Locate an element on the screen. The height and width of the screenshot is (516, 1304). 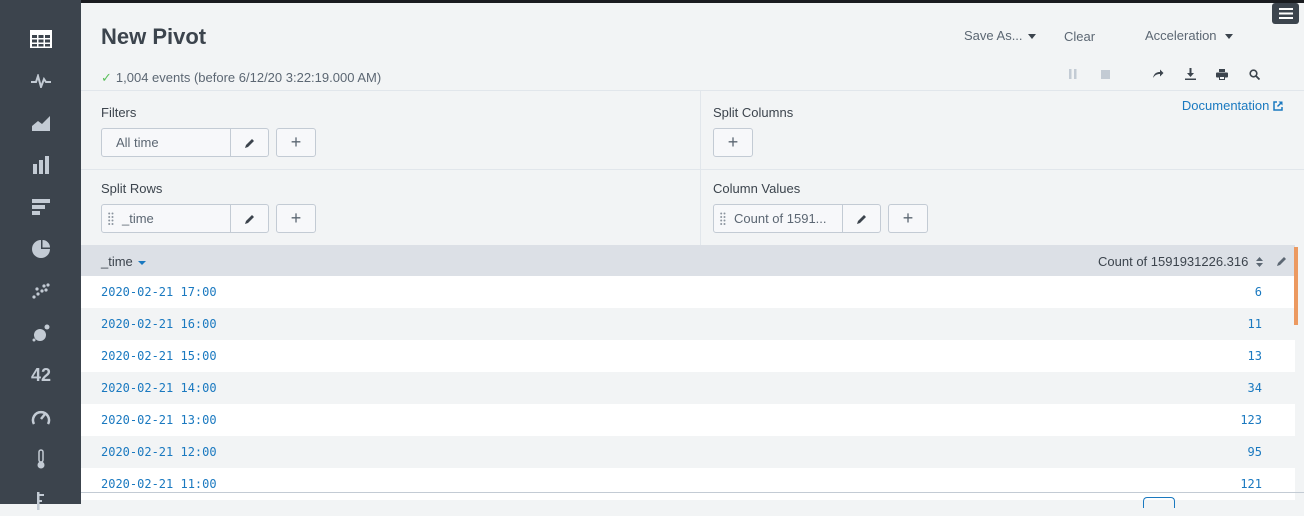
table-row: 2020-02-21 17:00 6 is located at coordinates (688, 292).